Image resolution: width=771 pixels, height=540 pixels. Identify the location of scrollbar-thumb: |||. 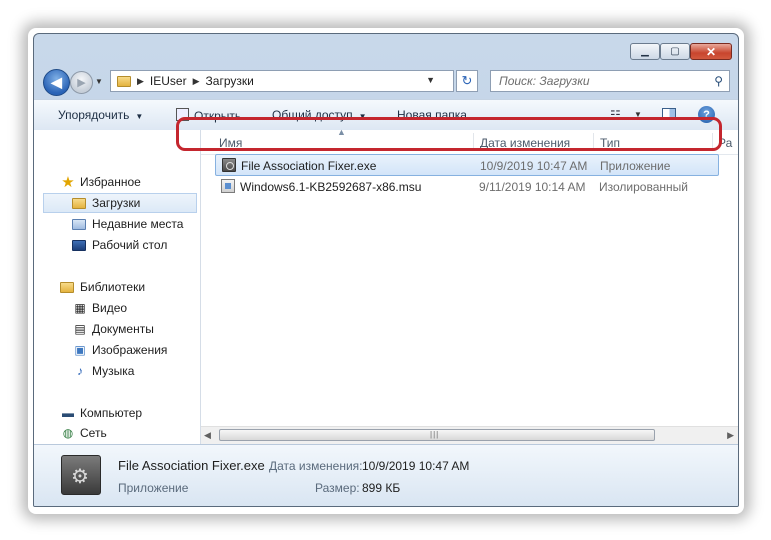
(437, 435).